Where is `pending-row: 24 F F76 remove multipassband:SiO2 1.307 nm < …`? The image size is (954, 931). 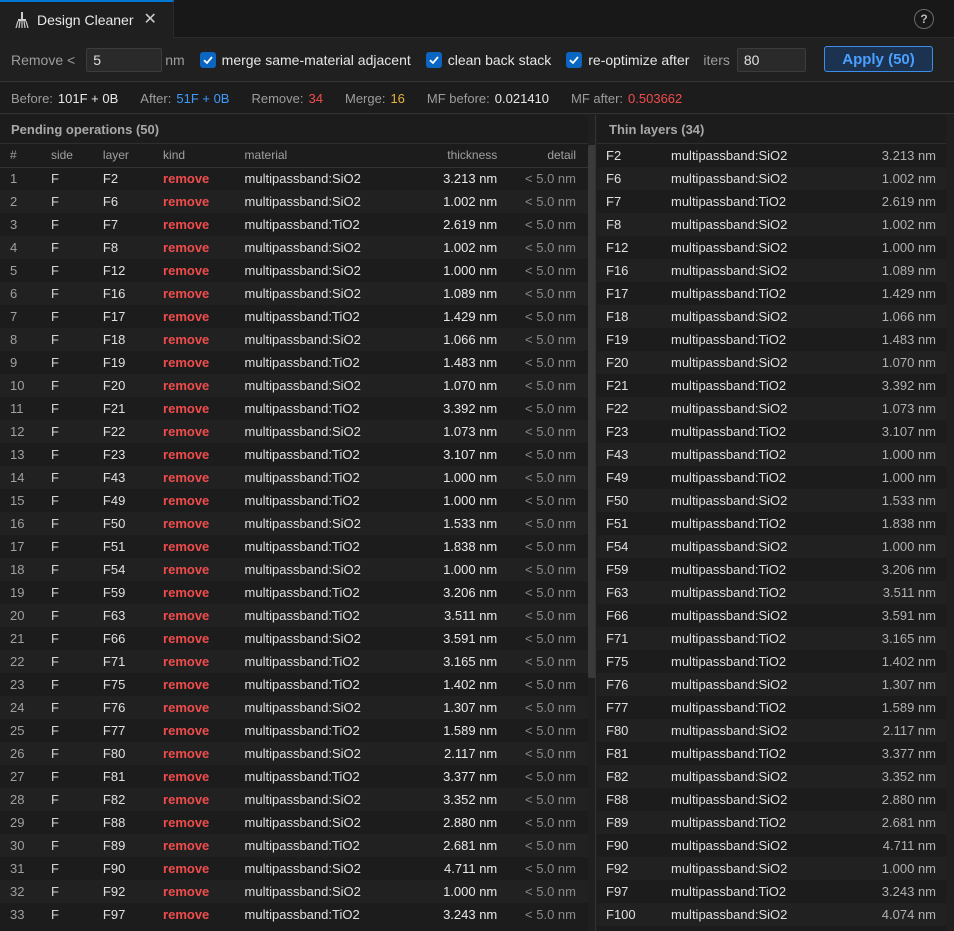
pending-row: 24 F F76 remove multipassband:SiO2 1.307 nm < … is located at coordinates (294, 707).